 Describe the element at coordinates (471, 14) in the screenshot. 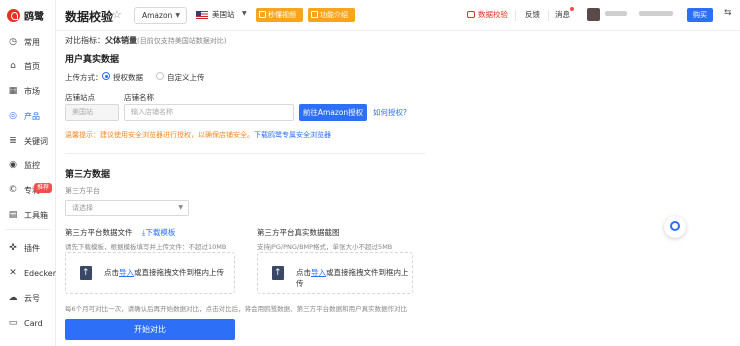

I see `chat-icon` at that location.